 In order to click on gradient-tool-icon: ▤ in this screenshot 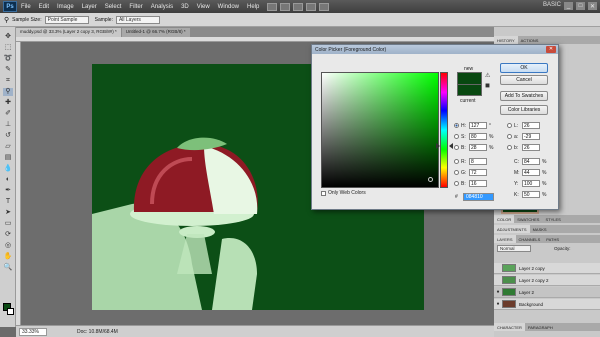, I will do `click(8, 158)`.